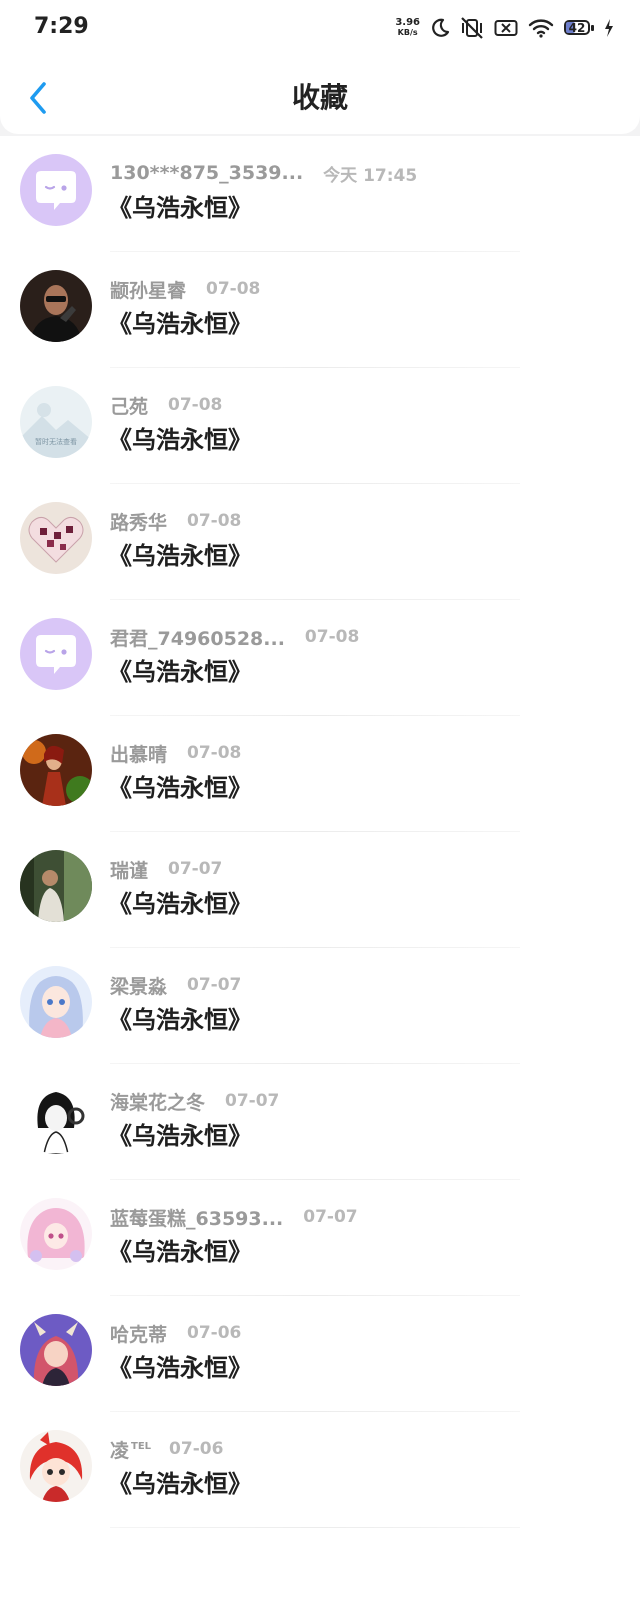 The width and height of the screenshot is (640, 1614). I want to click on username-text: 哈克蒂, so click(139, 1334).